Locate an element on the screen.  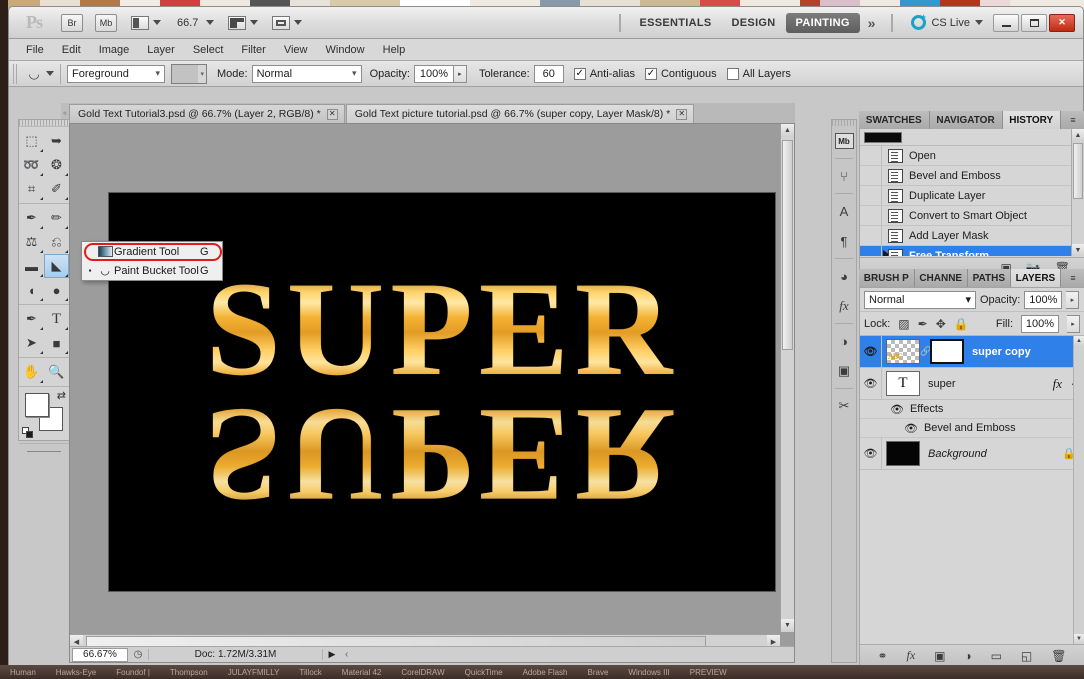
workspace-more-icon: » is located at coordinates (872, 23).